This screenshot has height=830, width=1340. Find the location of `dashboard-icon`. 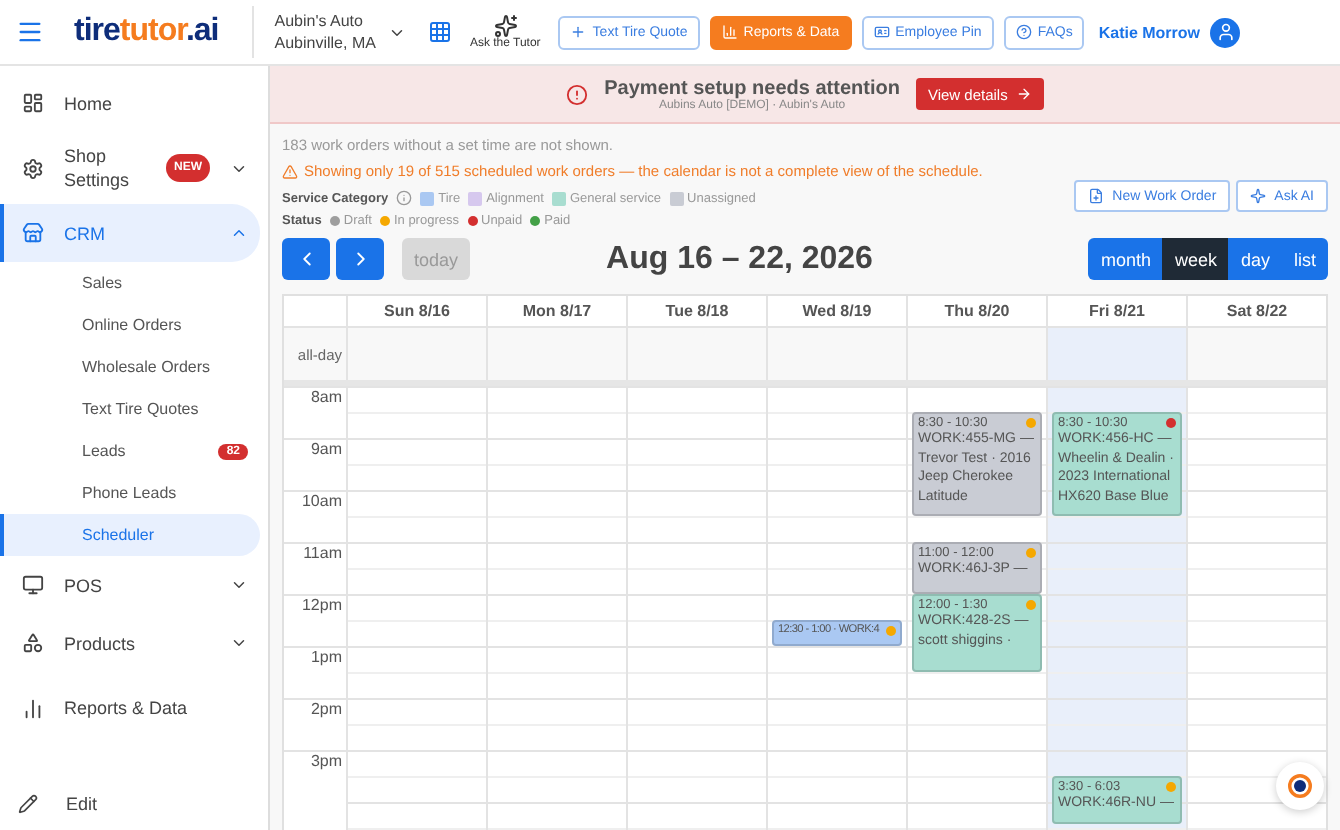

dashboard-icon is located at coordinates (33, 103).